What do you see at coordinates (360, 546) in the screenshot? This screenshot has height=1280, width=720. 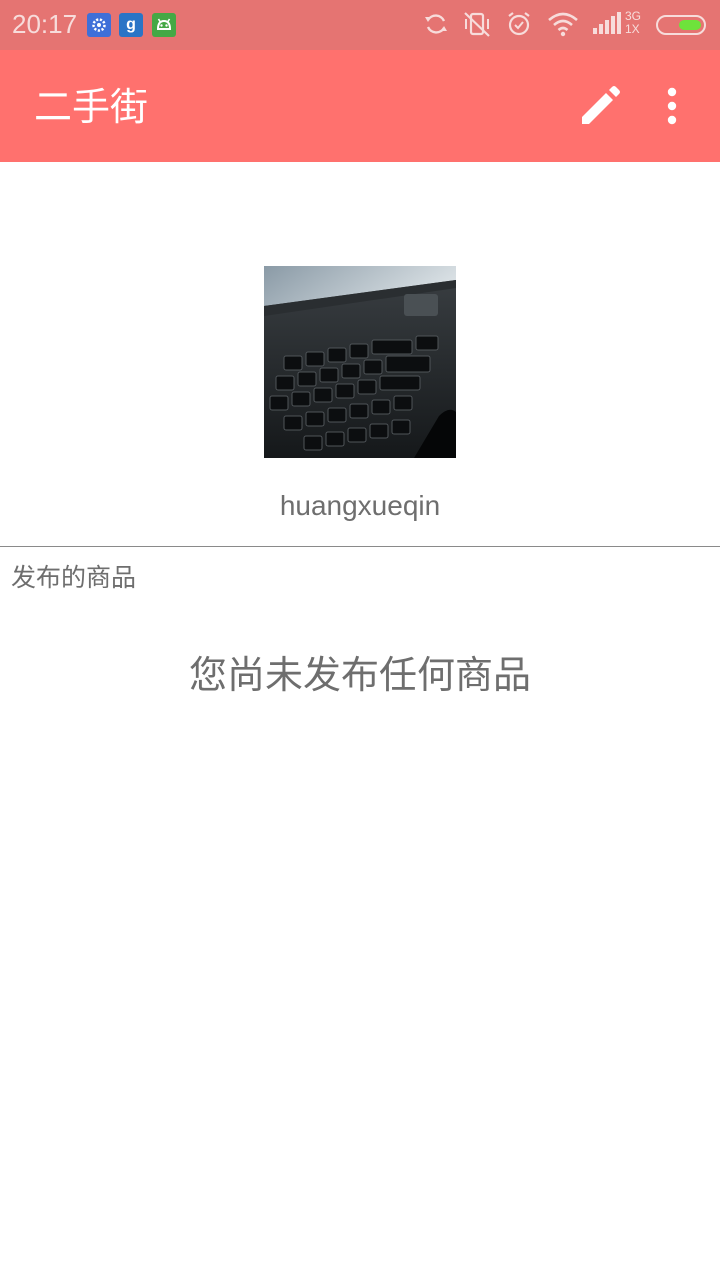 I see `divider` at bounding box center [360, 546].